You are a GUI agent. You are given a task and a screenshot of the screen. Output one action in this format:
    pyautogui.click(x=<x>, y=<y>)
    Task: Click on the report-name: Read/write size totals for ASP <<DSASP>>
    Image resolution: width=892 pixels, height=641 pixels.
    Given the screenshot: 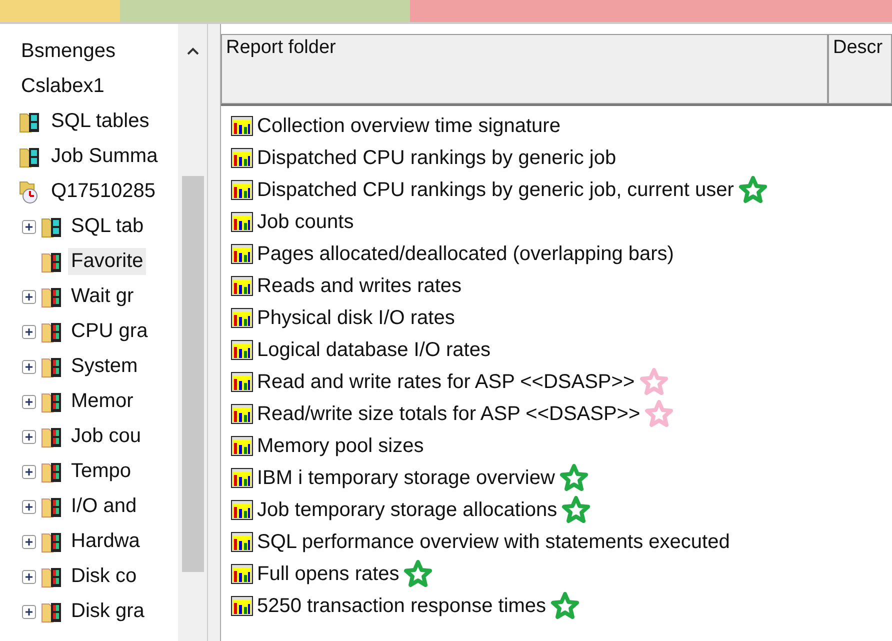 What is the action you would take?
    pyautogui.click(x=448, y=414)
    